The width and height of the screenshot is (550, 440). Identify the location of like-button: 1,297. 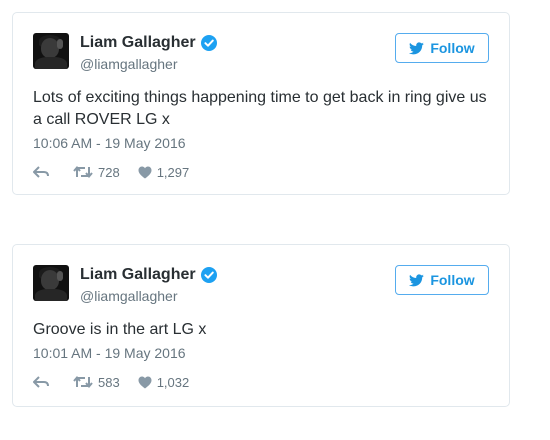
(164, 172).